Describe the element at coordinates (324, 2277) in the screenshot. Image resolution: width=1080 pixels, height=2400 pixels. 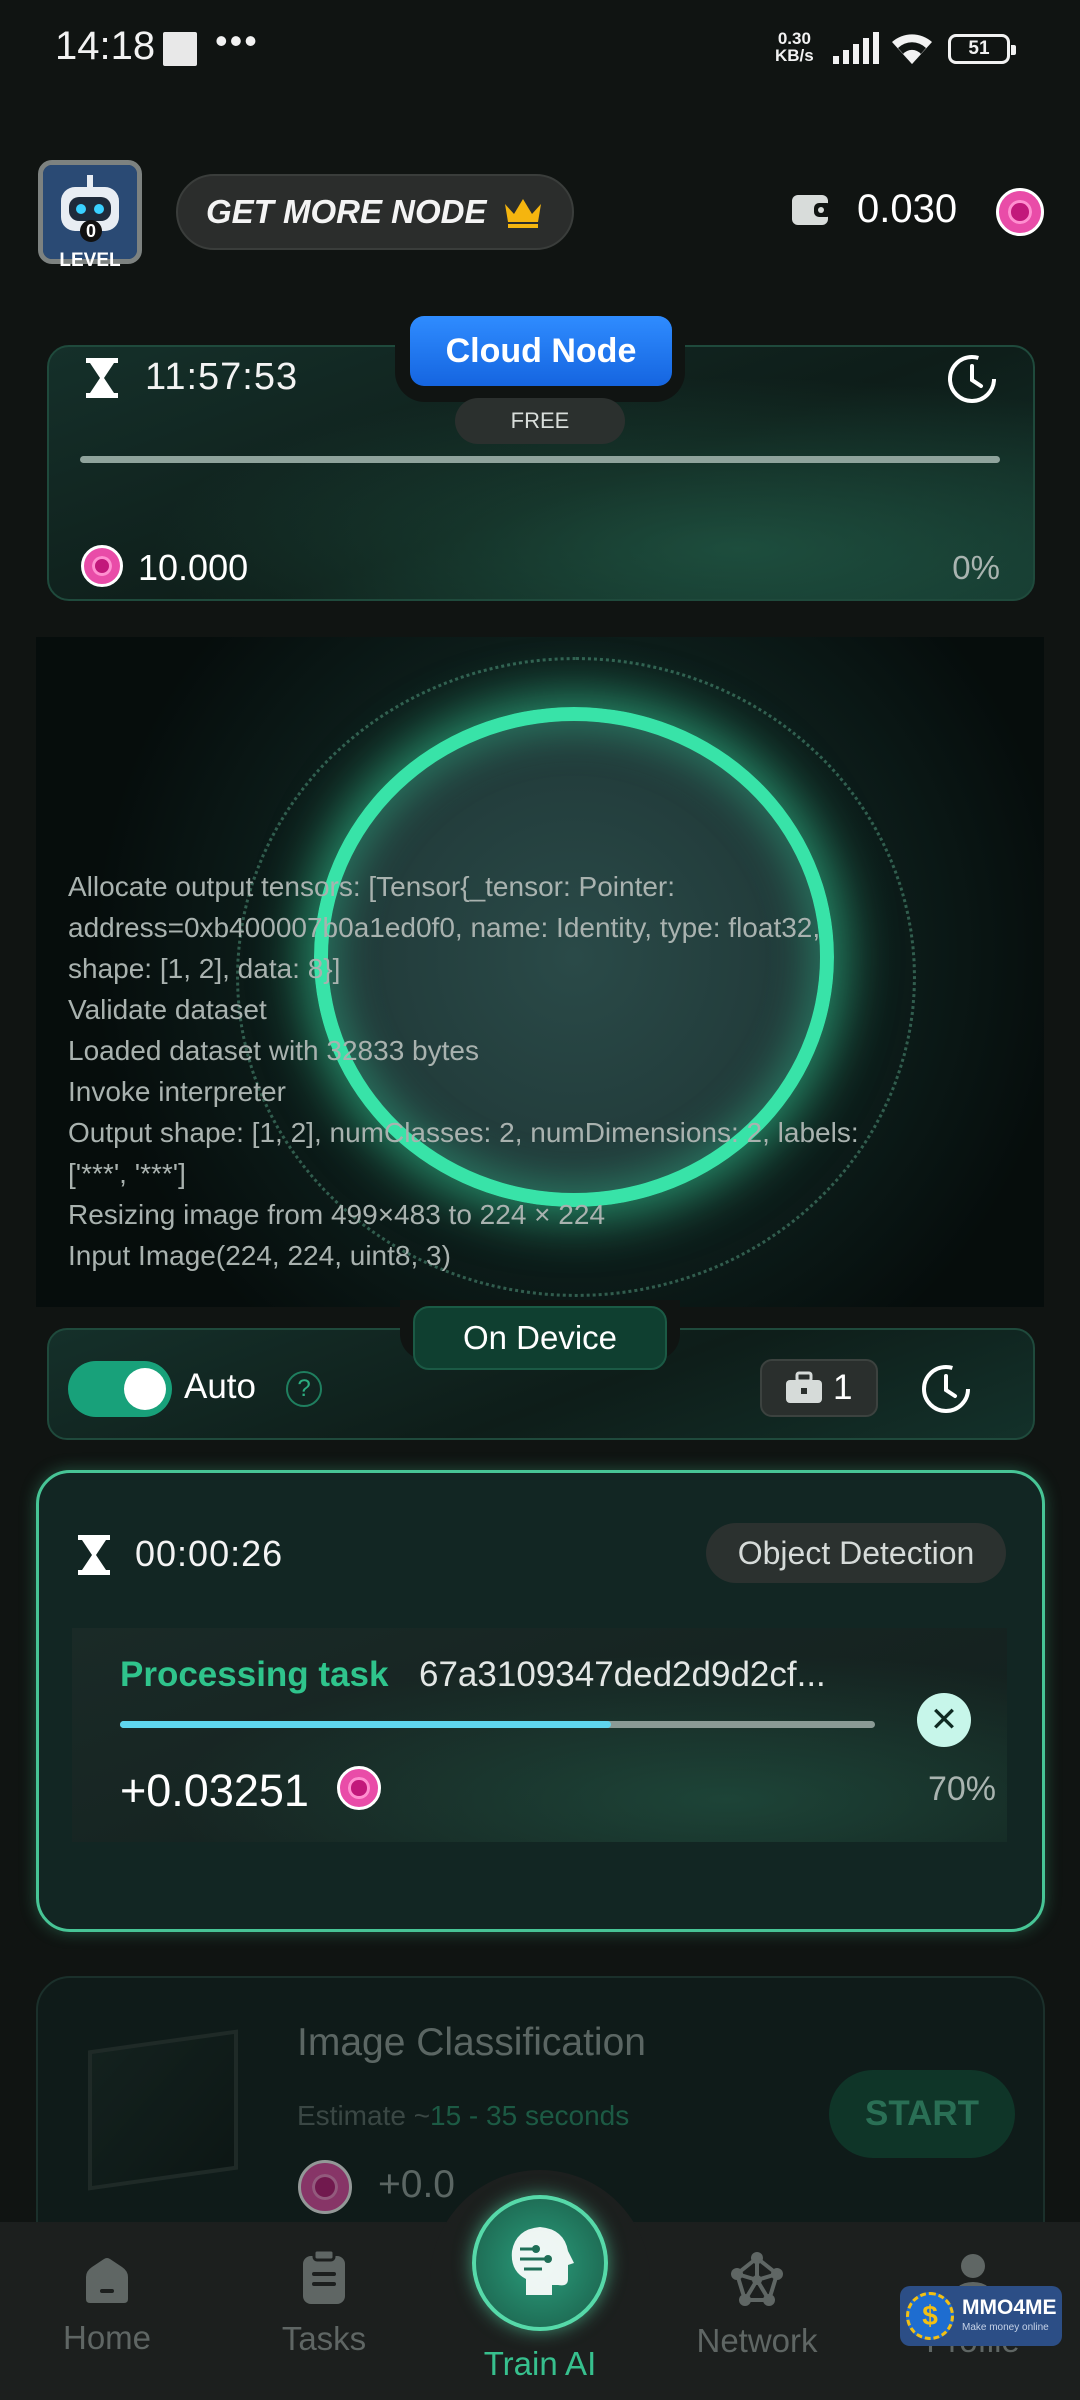
I see `clipboard-icon` at that location.